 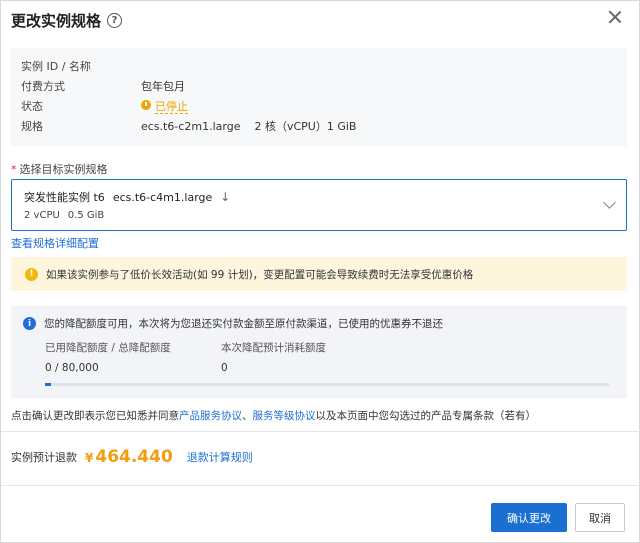 What do you see at coordinates (31, 274) in the screenshot?
I see `warning-icon: !` at bounding box center [31, 274].